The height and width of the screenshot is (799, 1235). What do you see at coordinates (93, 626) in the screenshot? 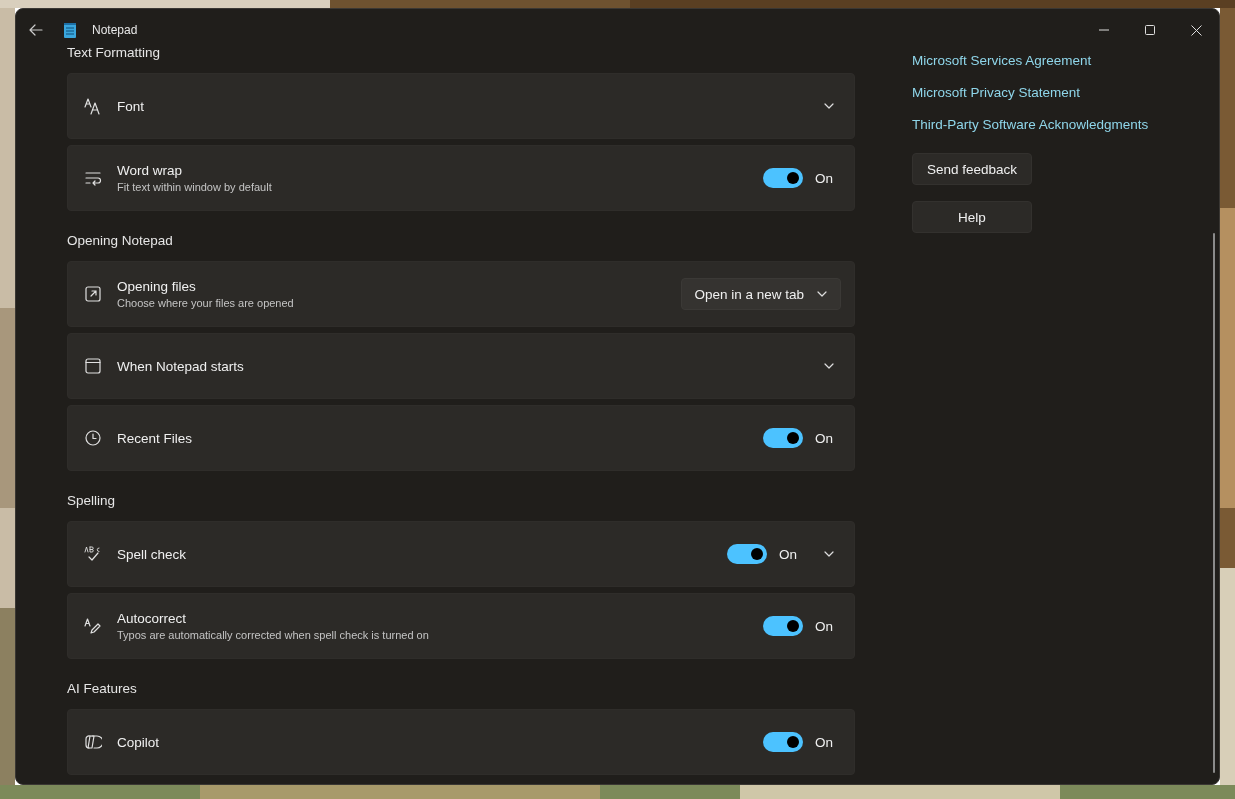
I see `pen-icon` at bounding box center [93, 626].